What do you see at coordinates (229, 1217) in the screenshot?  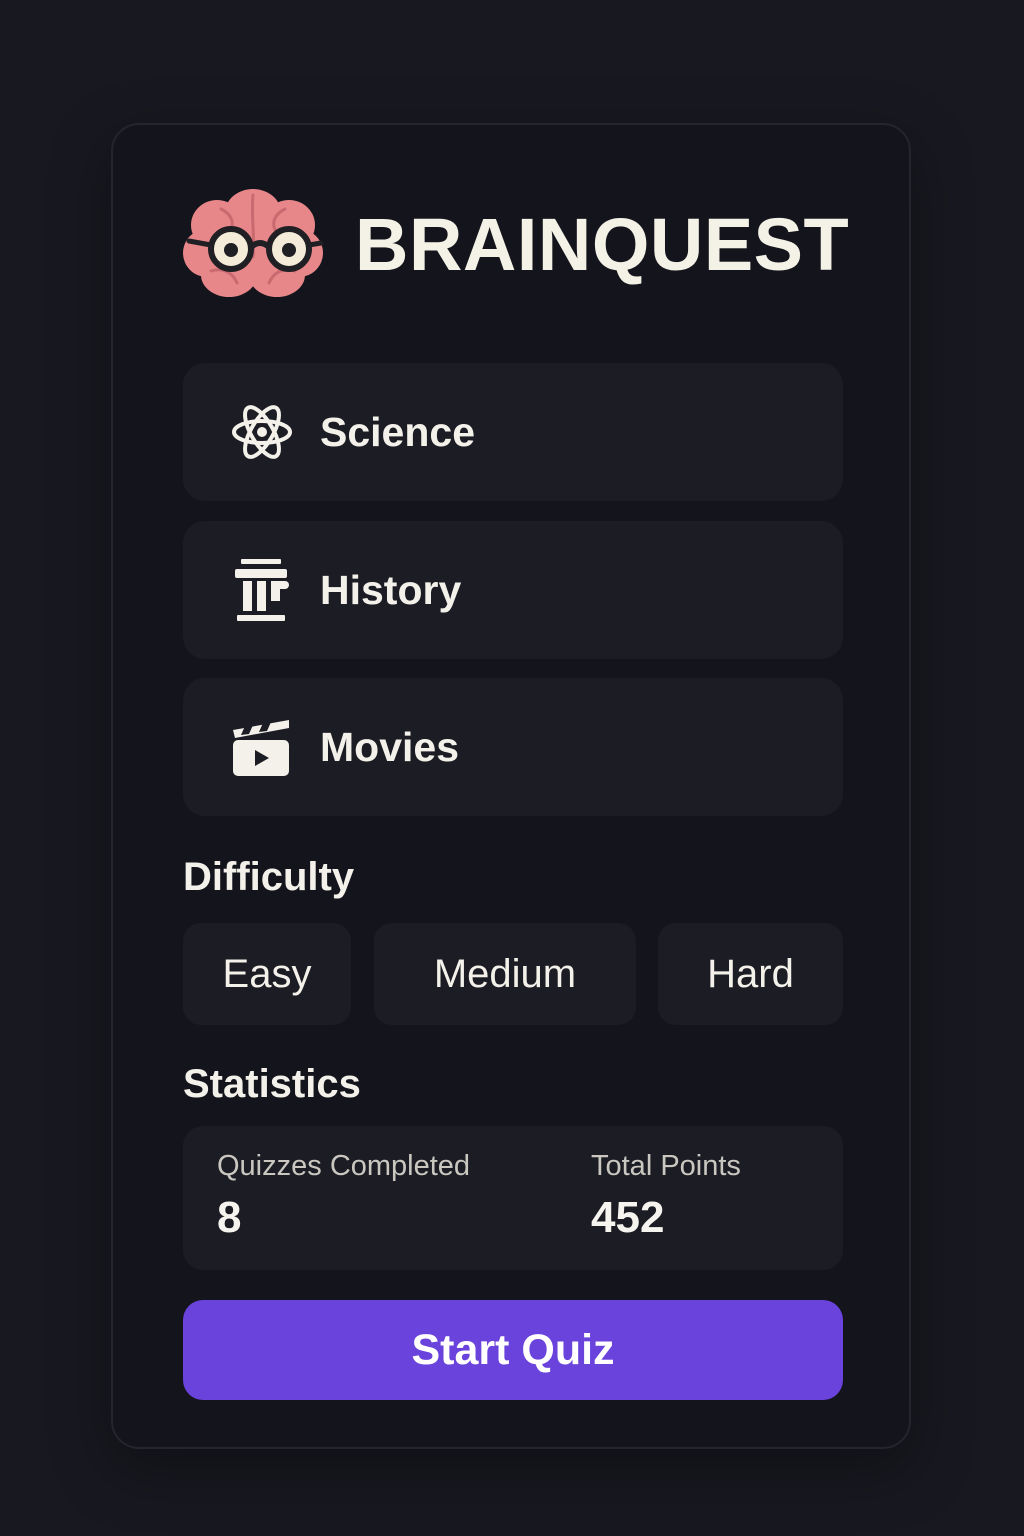 I see `stat-value: 8` at bounding box center [229, 1217].